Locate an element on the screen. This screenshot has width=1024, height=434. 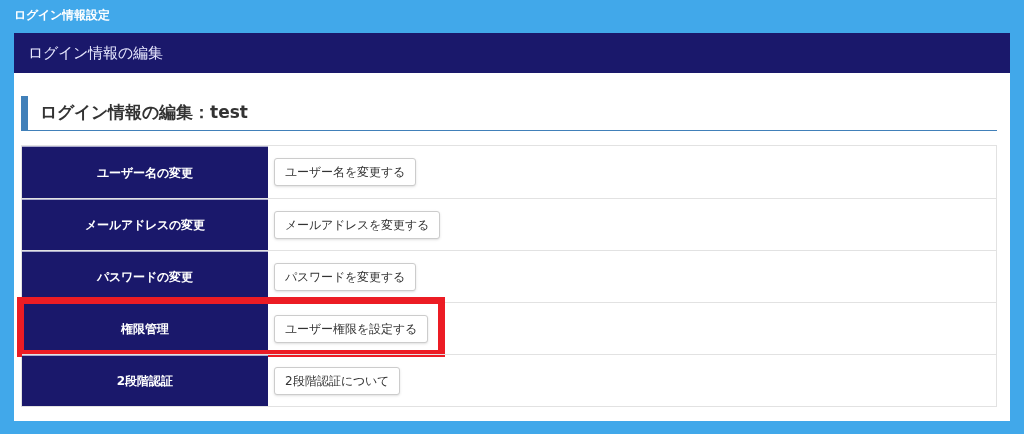
action-button: パスワードを変更する is located at coordinates (345, 276).